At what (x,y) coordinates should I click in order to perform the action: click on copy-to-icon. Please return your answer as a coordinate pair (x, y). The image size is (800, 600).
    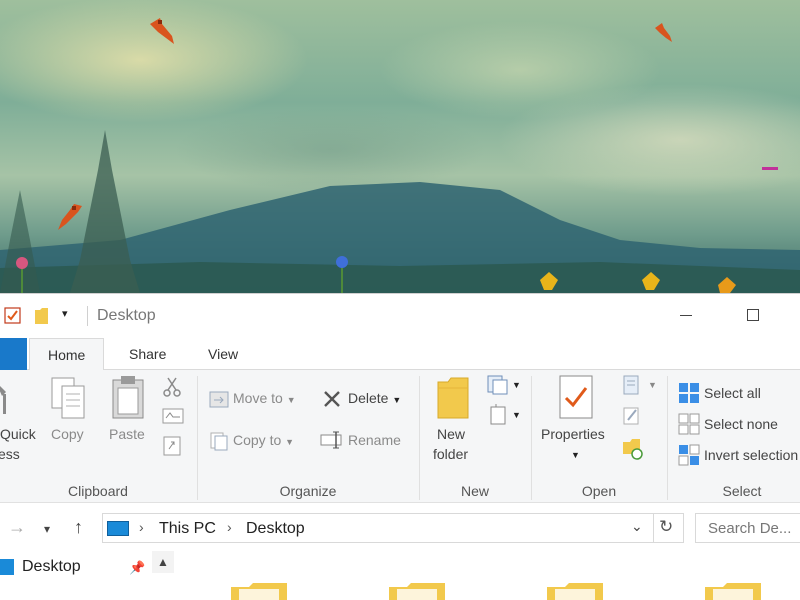
    Looking at the image, I should click on (219, 441).